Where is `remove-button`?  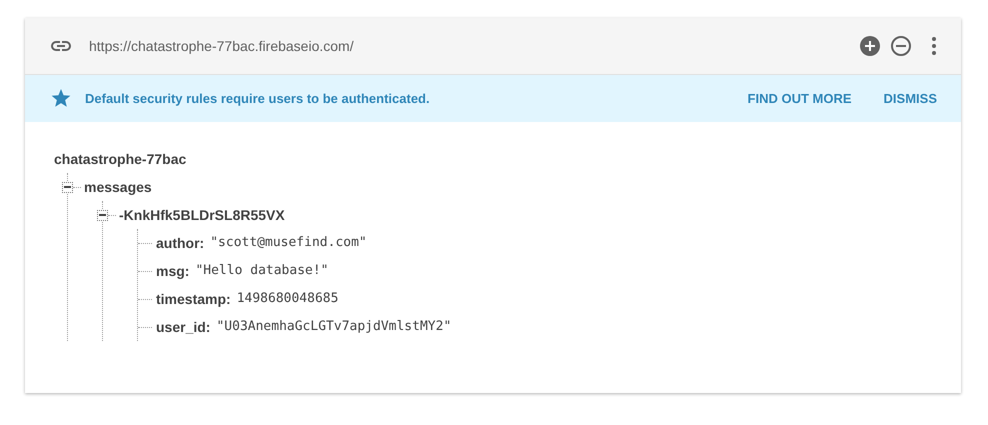
remove-button is located at coordinates (901, 46).